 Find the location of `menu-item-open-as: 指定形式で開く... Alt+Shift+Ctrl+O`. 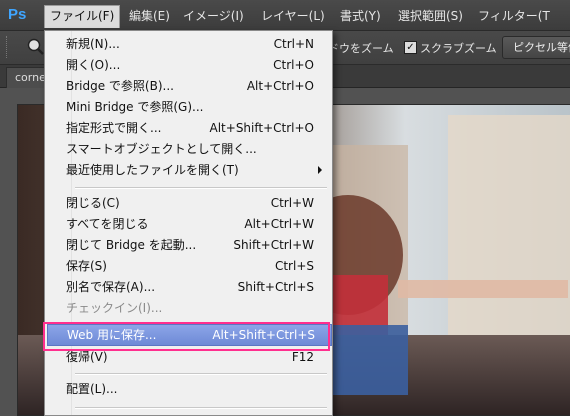

menu-item-open-as: 指定形式で開く... Alt+Shift+Ctrl+O is located at coordinates (188, 128).